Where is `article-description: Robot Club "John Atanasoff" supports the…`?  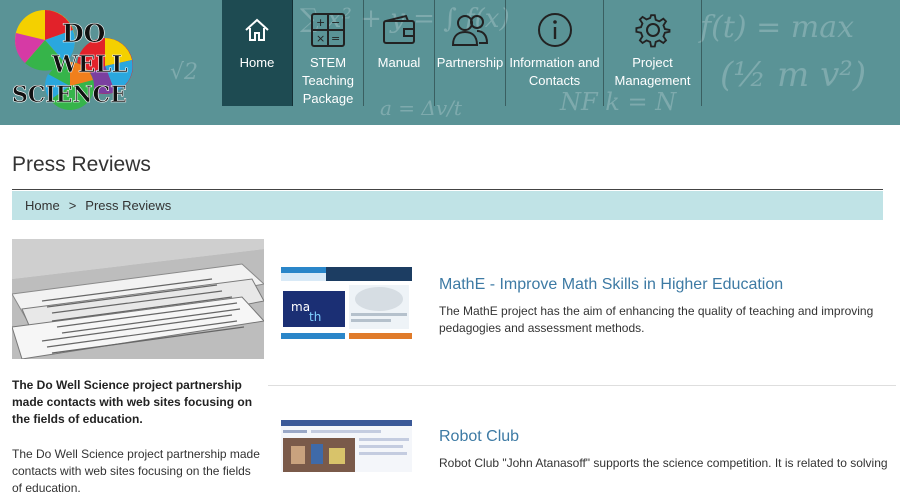
article-description: Robot Club "John Atanasoff" supports the… is located at coordinates (663, 463).